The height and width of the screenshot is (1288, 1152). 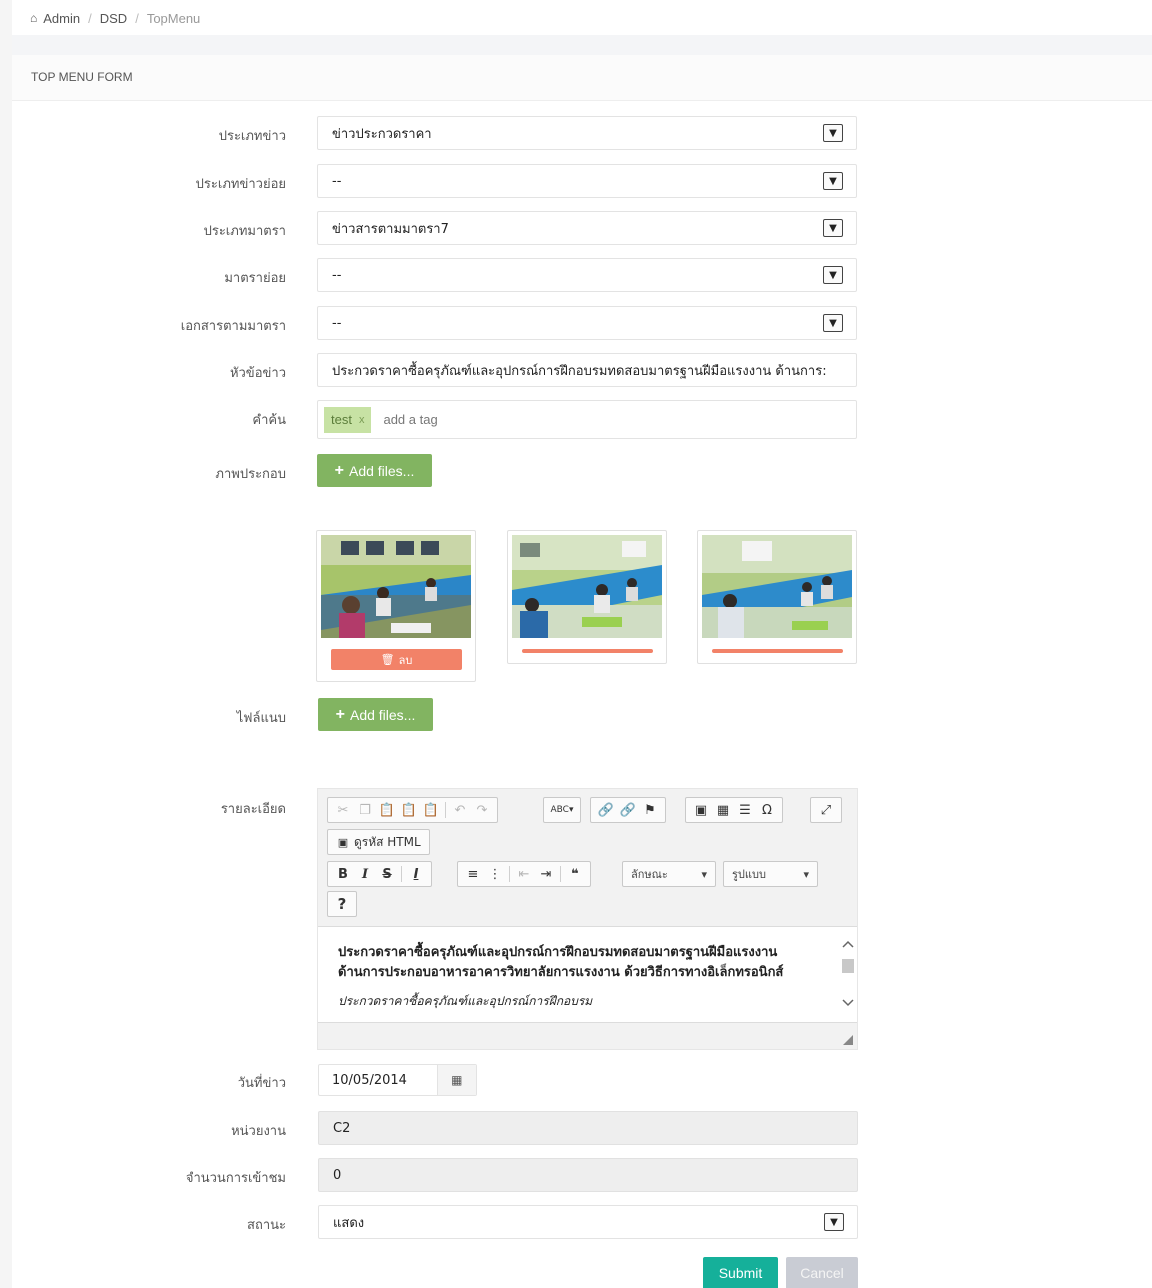 What do you see at coordinates (382, 134) in the screenshot?
I see `news-type-value: ข่าวประกวดราคา` at bounding box center [382, 134].